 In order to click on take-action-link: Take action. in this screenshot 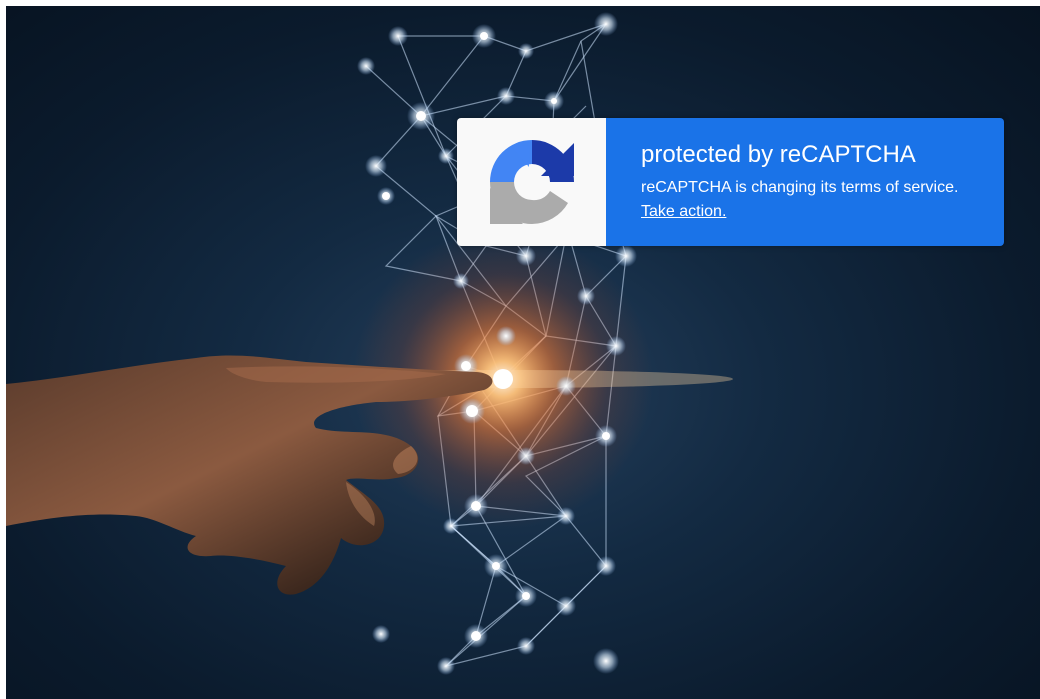, I will do `click(683, 211)`.